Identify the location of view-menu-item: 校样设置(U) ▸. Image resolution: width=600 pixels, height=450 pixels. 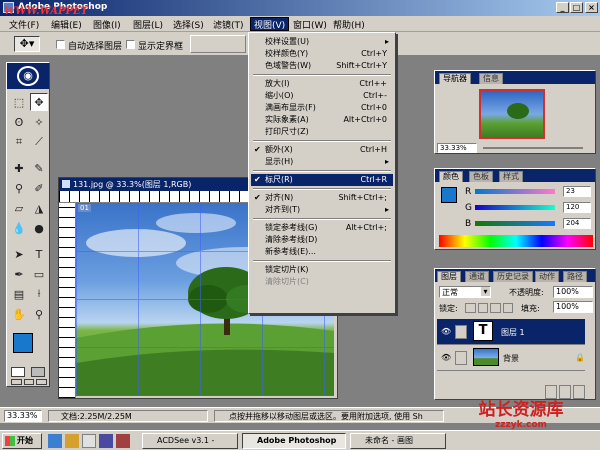
(322, 42).